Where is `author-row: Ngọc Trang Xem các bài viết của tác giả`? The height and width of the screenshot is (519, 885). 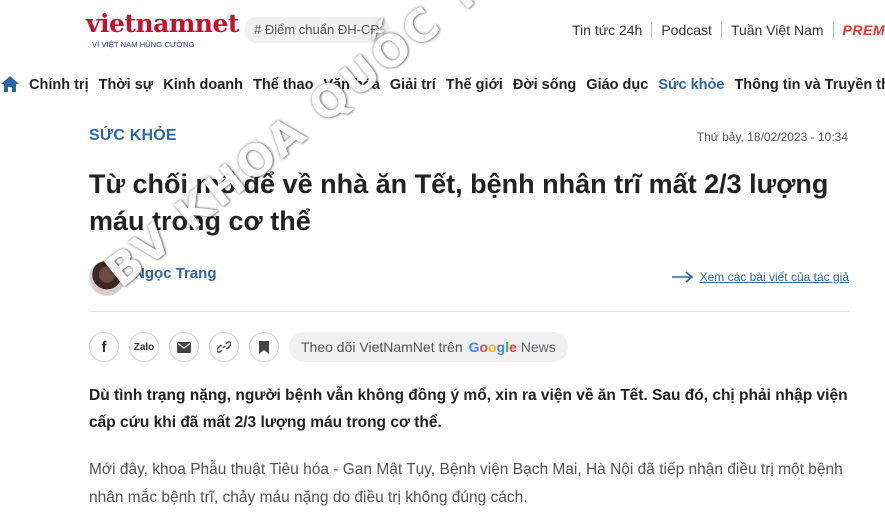
author-row: Ngọc Trang Xem các bài viết của tác giả is located at coordinates (469, 278).